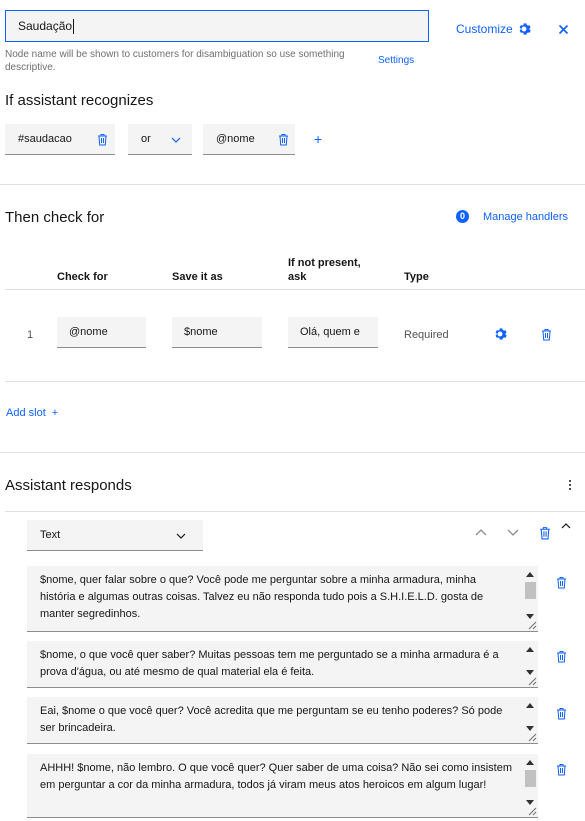 The width and height of the screenshot is (585, 821). I want to click on condition-field-1: #saudacao, so click(60, 139).